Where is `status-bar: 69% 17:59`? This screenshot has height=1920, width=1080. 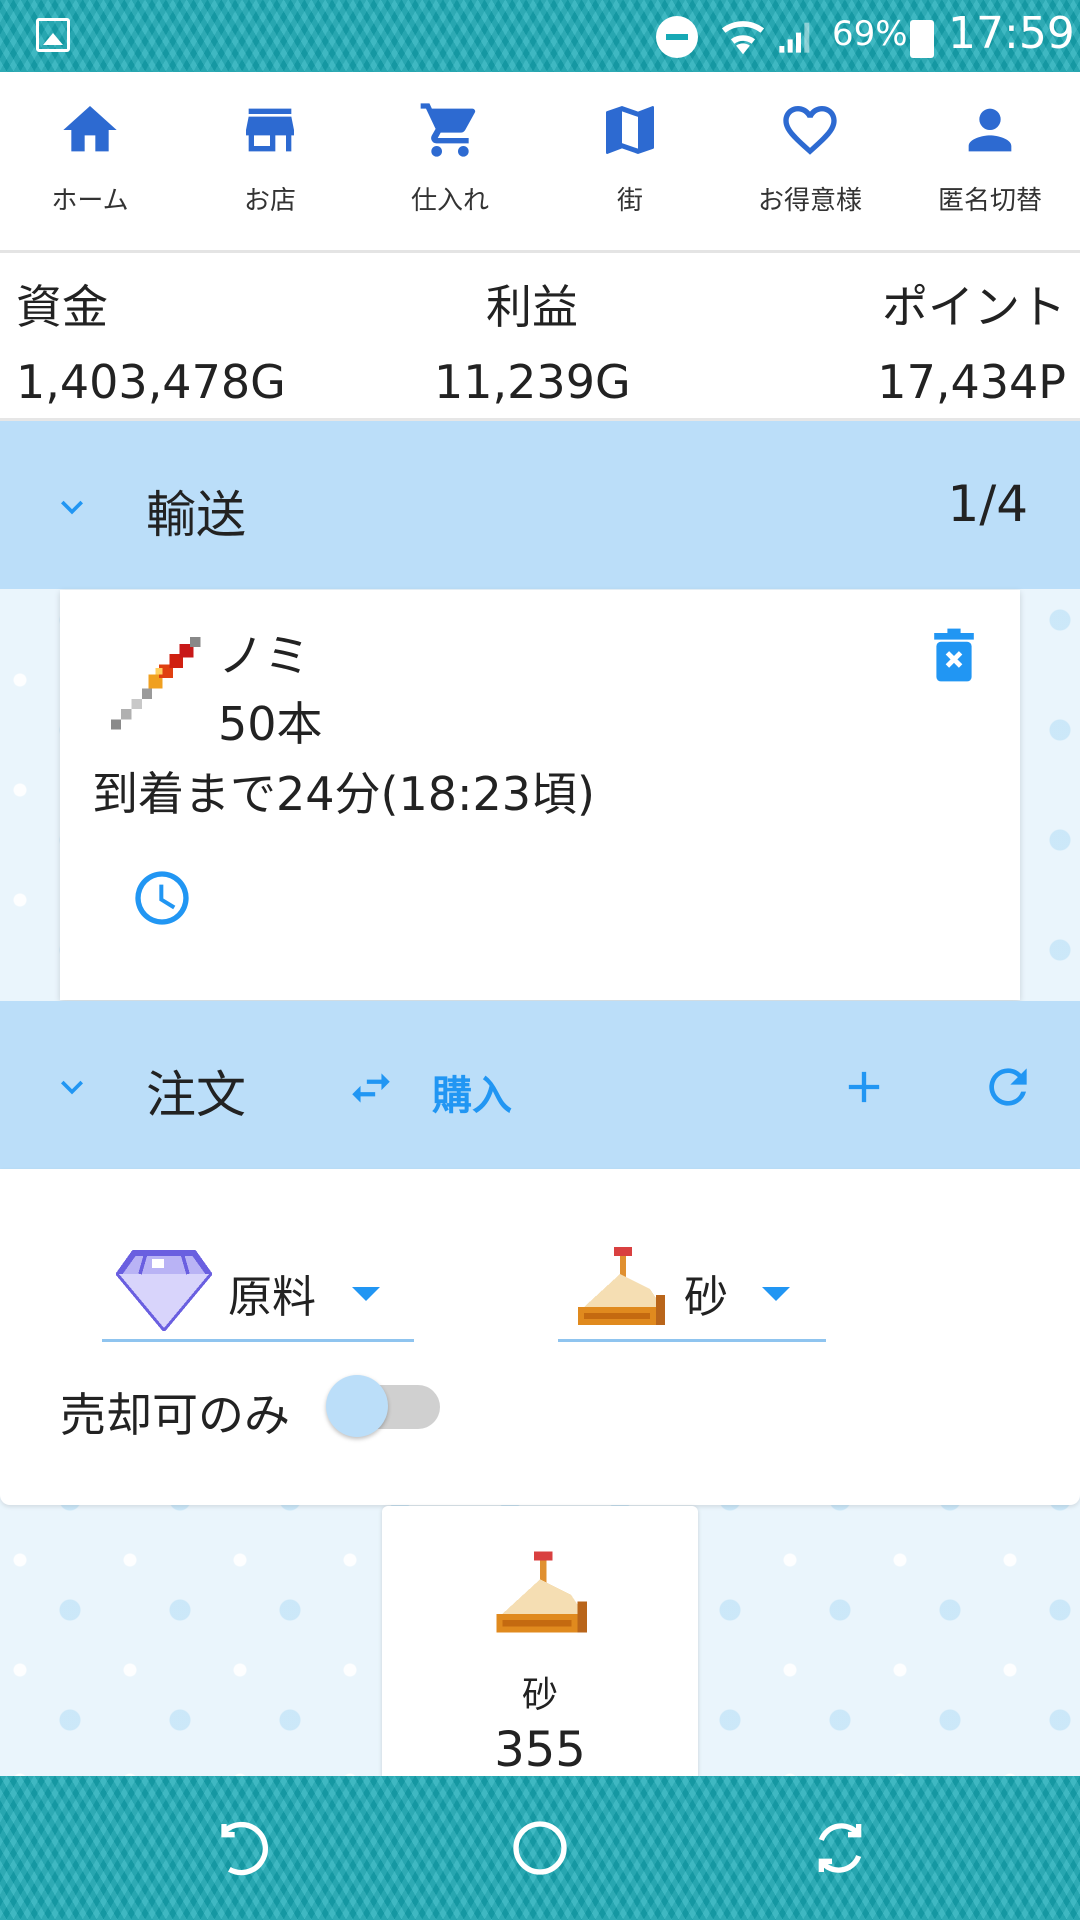 status-bar: 69% 17:59 is located at coordinates (540, 36).